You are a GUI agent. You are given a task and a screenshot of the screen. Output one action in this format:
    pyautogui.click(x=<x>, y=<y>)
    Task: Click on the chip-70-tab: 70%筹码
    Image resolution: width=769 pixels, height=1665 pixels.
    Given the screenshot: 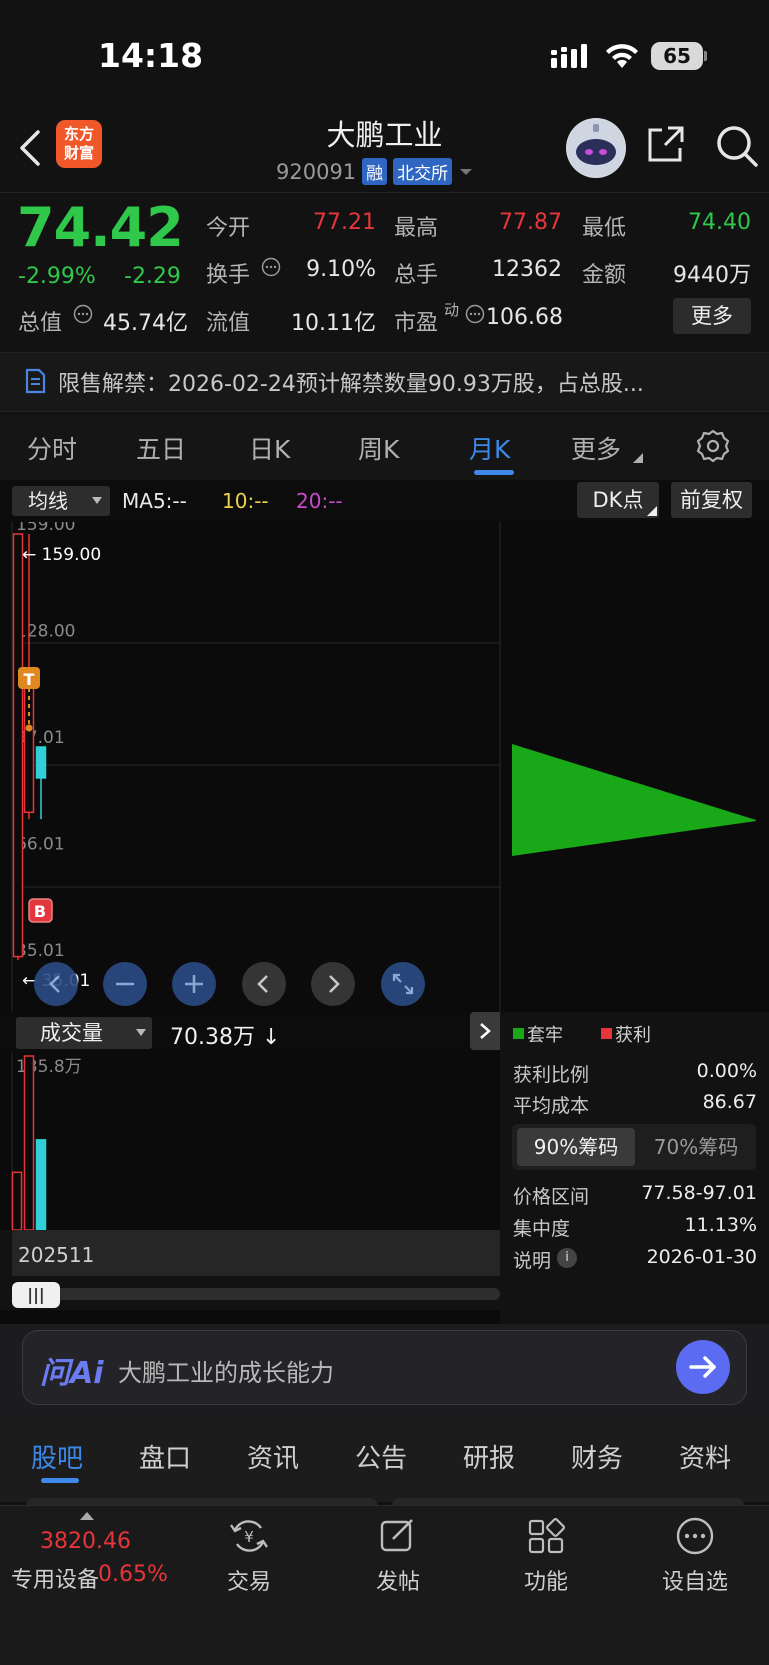 What is the action you would take?
    pyautogui.click(x=696, y=1147)
    